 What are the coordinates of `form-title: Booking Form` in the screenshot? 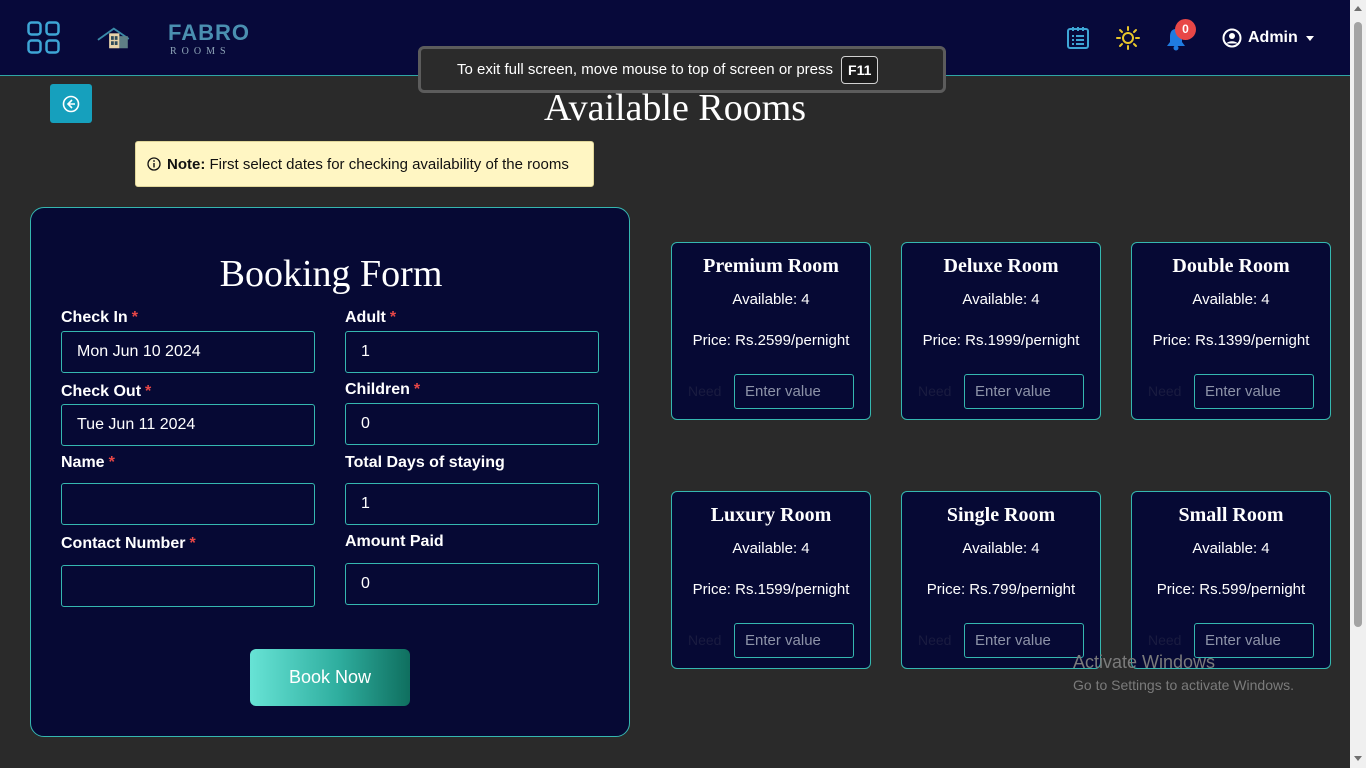 It's located at (331, 274).